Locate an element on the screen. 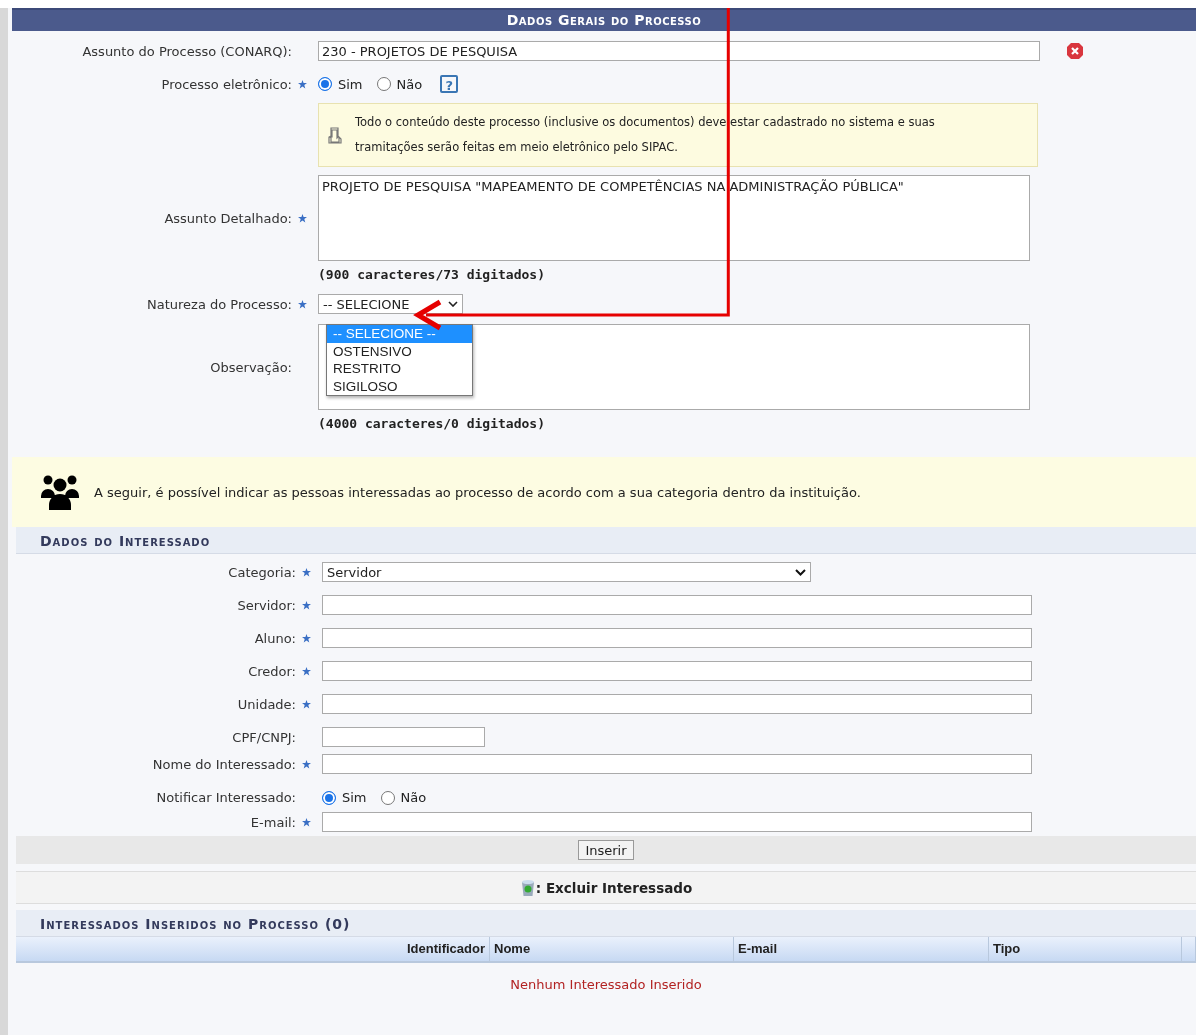 This screenshot has width=1196, height=1035. category-select: Servidor is located at coordinates (566, 572).